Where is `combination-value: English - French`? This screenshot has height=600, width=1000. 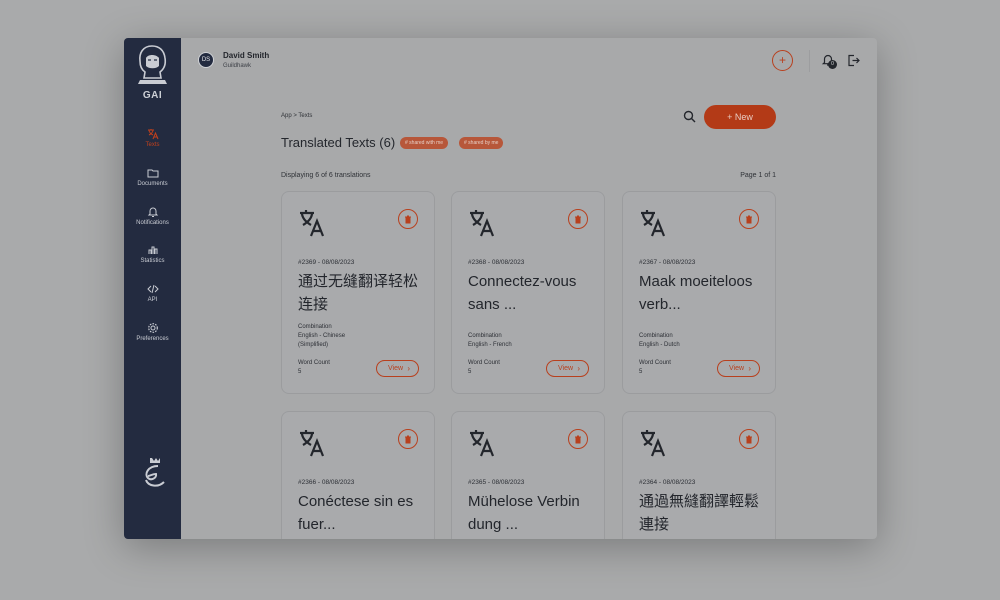
combination-value: English - French is located at coordinates (490, 345).